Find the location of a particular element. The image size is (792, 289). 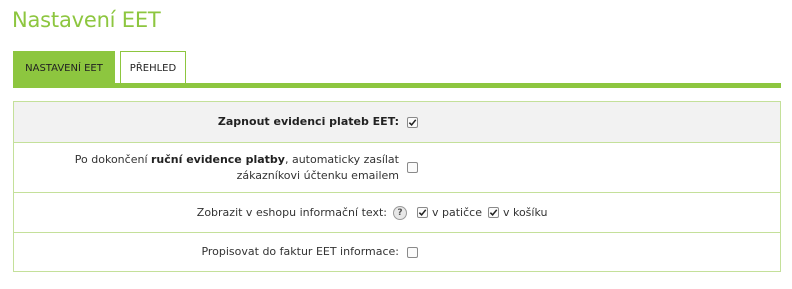

show-info-footer-checkbox is located at coordinates (422, 212).